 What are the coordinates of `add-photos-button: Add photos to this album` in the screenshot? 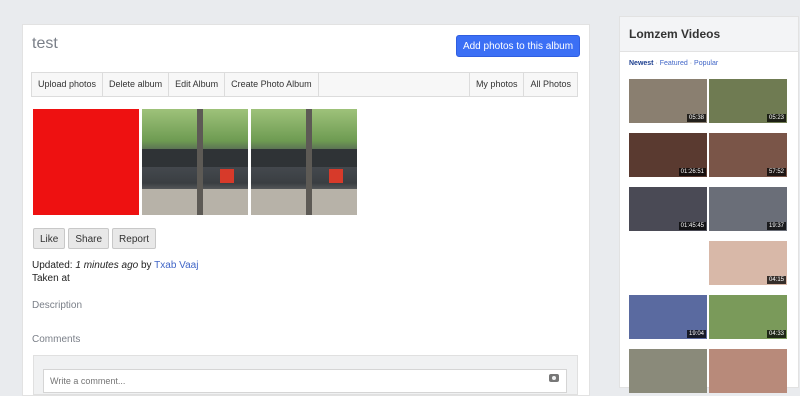 It's located at (518, 46).